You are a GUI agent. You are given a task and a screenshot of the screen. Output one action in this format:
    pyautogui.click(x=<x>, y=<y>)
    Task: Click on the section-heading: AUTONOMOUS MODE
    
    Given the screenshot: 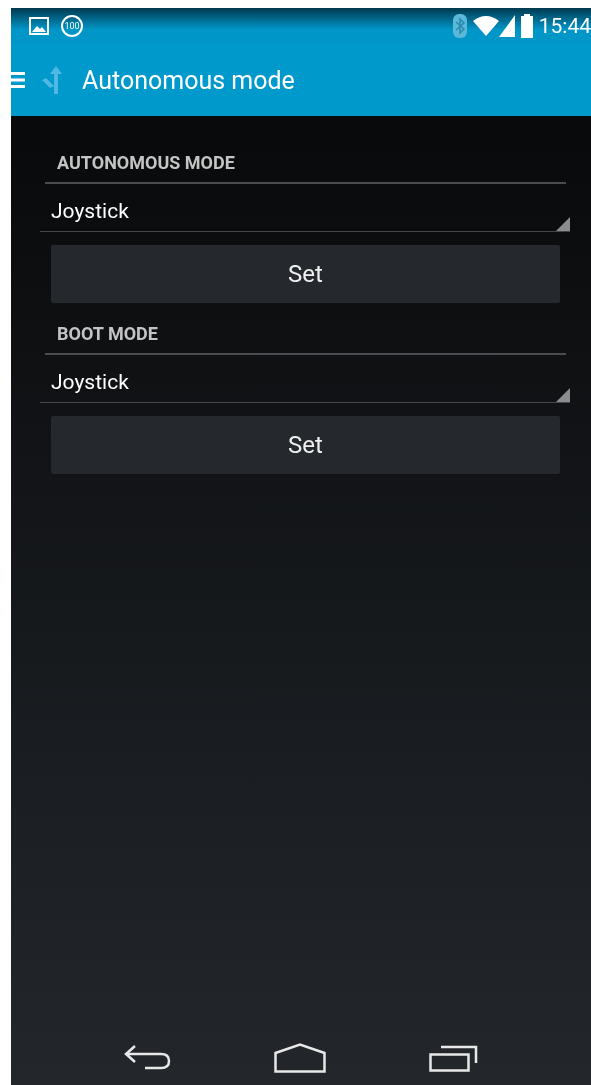 What is the action you would take?
    pyautogui.click(x=305, y=158)
    